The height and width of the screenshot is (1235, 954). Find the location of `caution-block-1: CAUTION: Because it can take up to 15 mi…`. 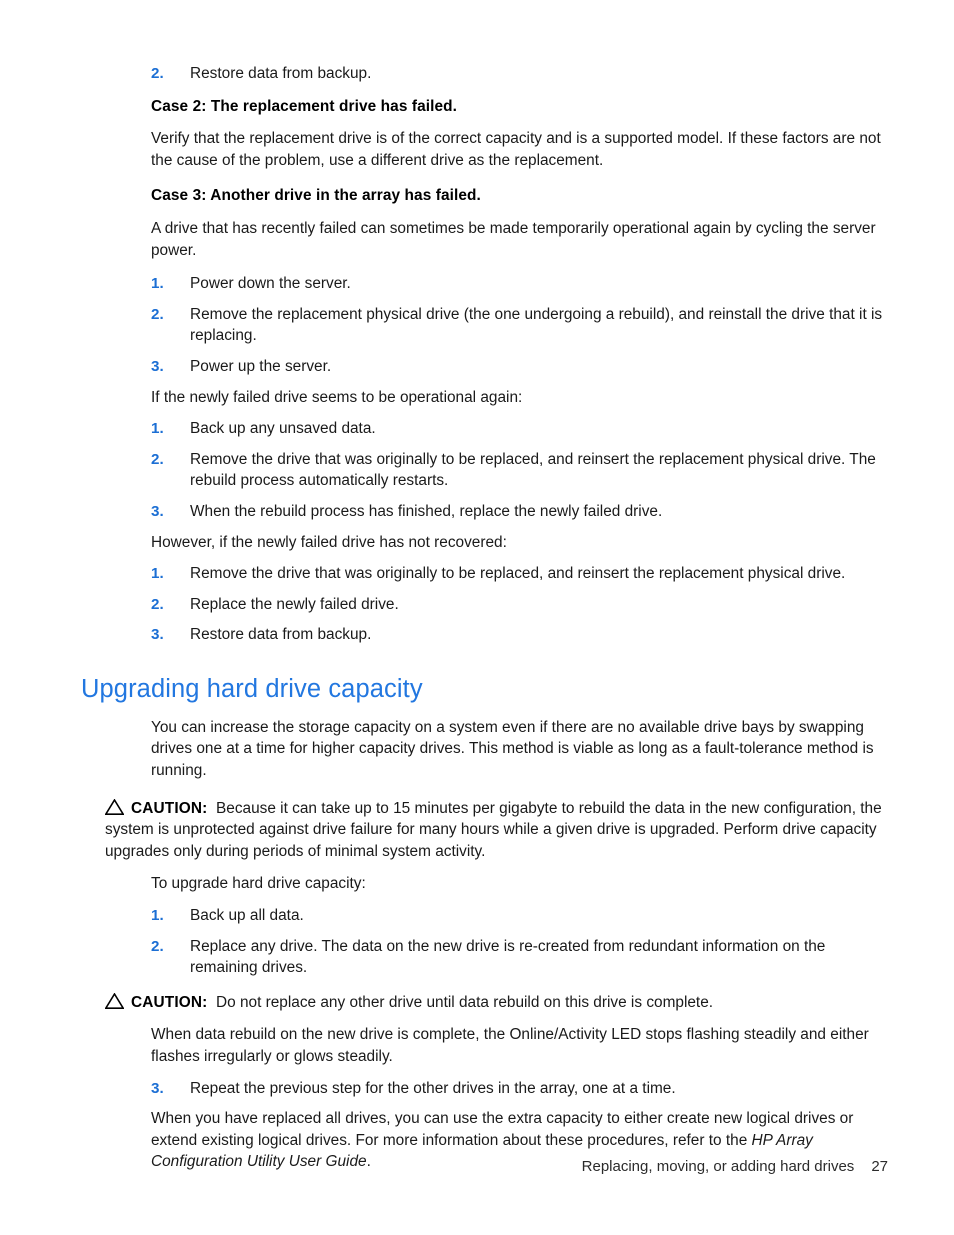

caution-block-1: CAUTION: Because it can take up to 15 mi… is located at coordinates (496, 830).